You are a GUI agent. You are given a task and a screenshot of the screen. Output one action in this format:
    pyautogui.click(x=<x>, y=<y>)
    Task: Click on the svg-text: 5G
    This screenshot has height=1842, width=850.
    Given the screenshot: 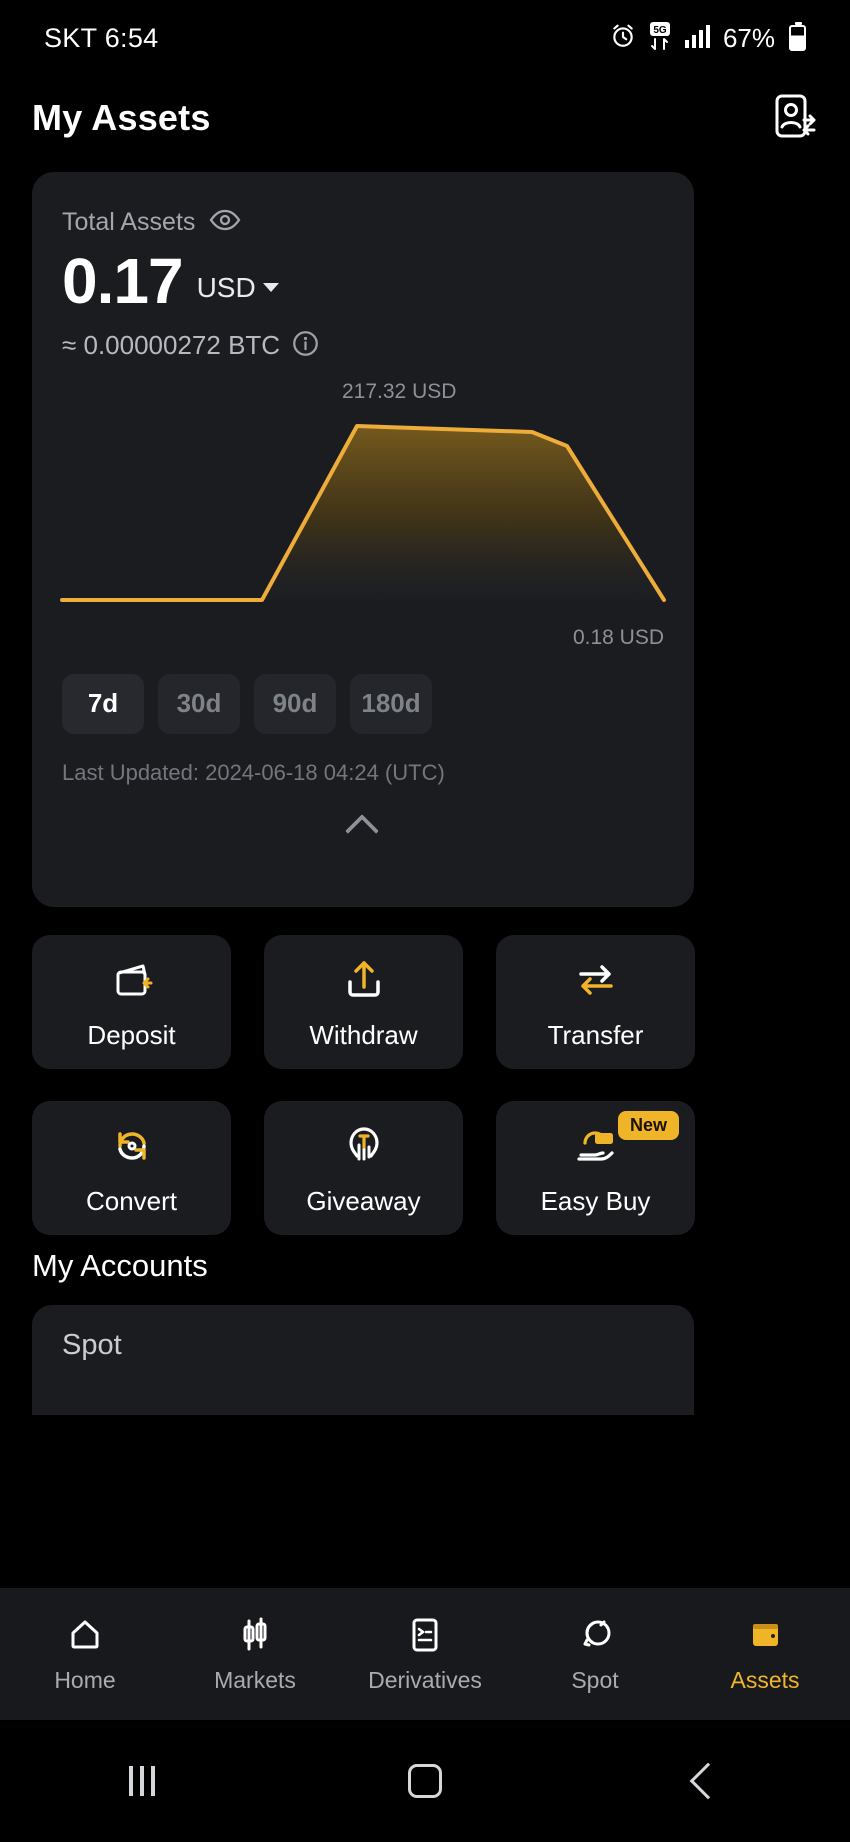 What is the action you would take?
    pyautogui.click(x=660, y=30)
    